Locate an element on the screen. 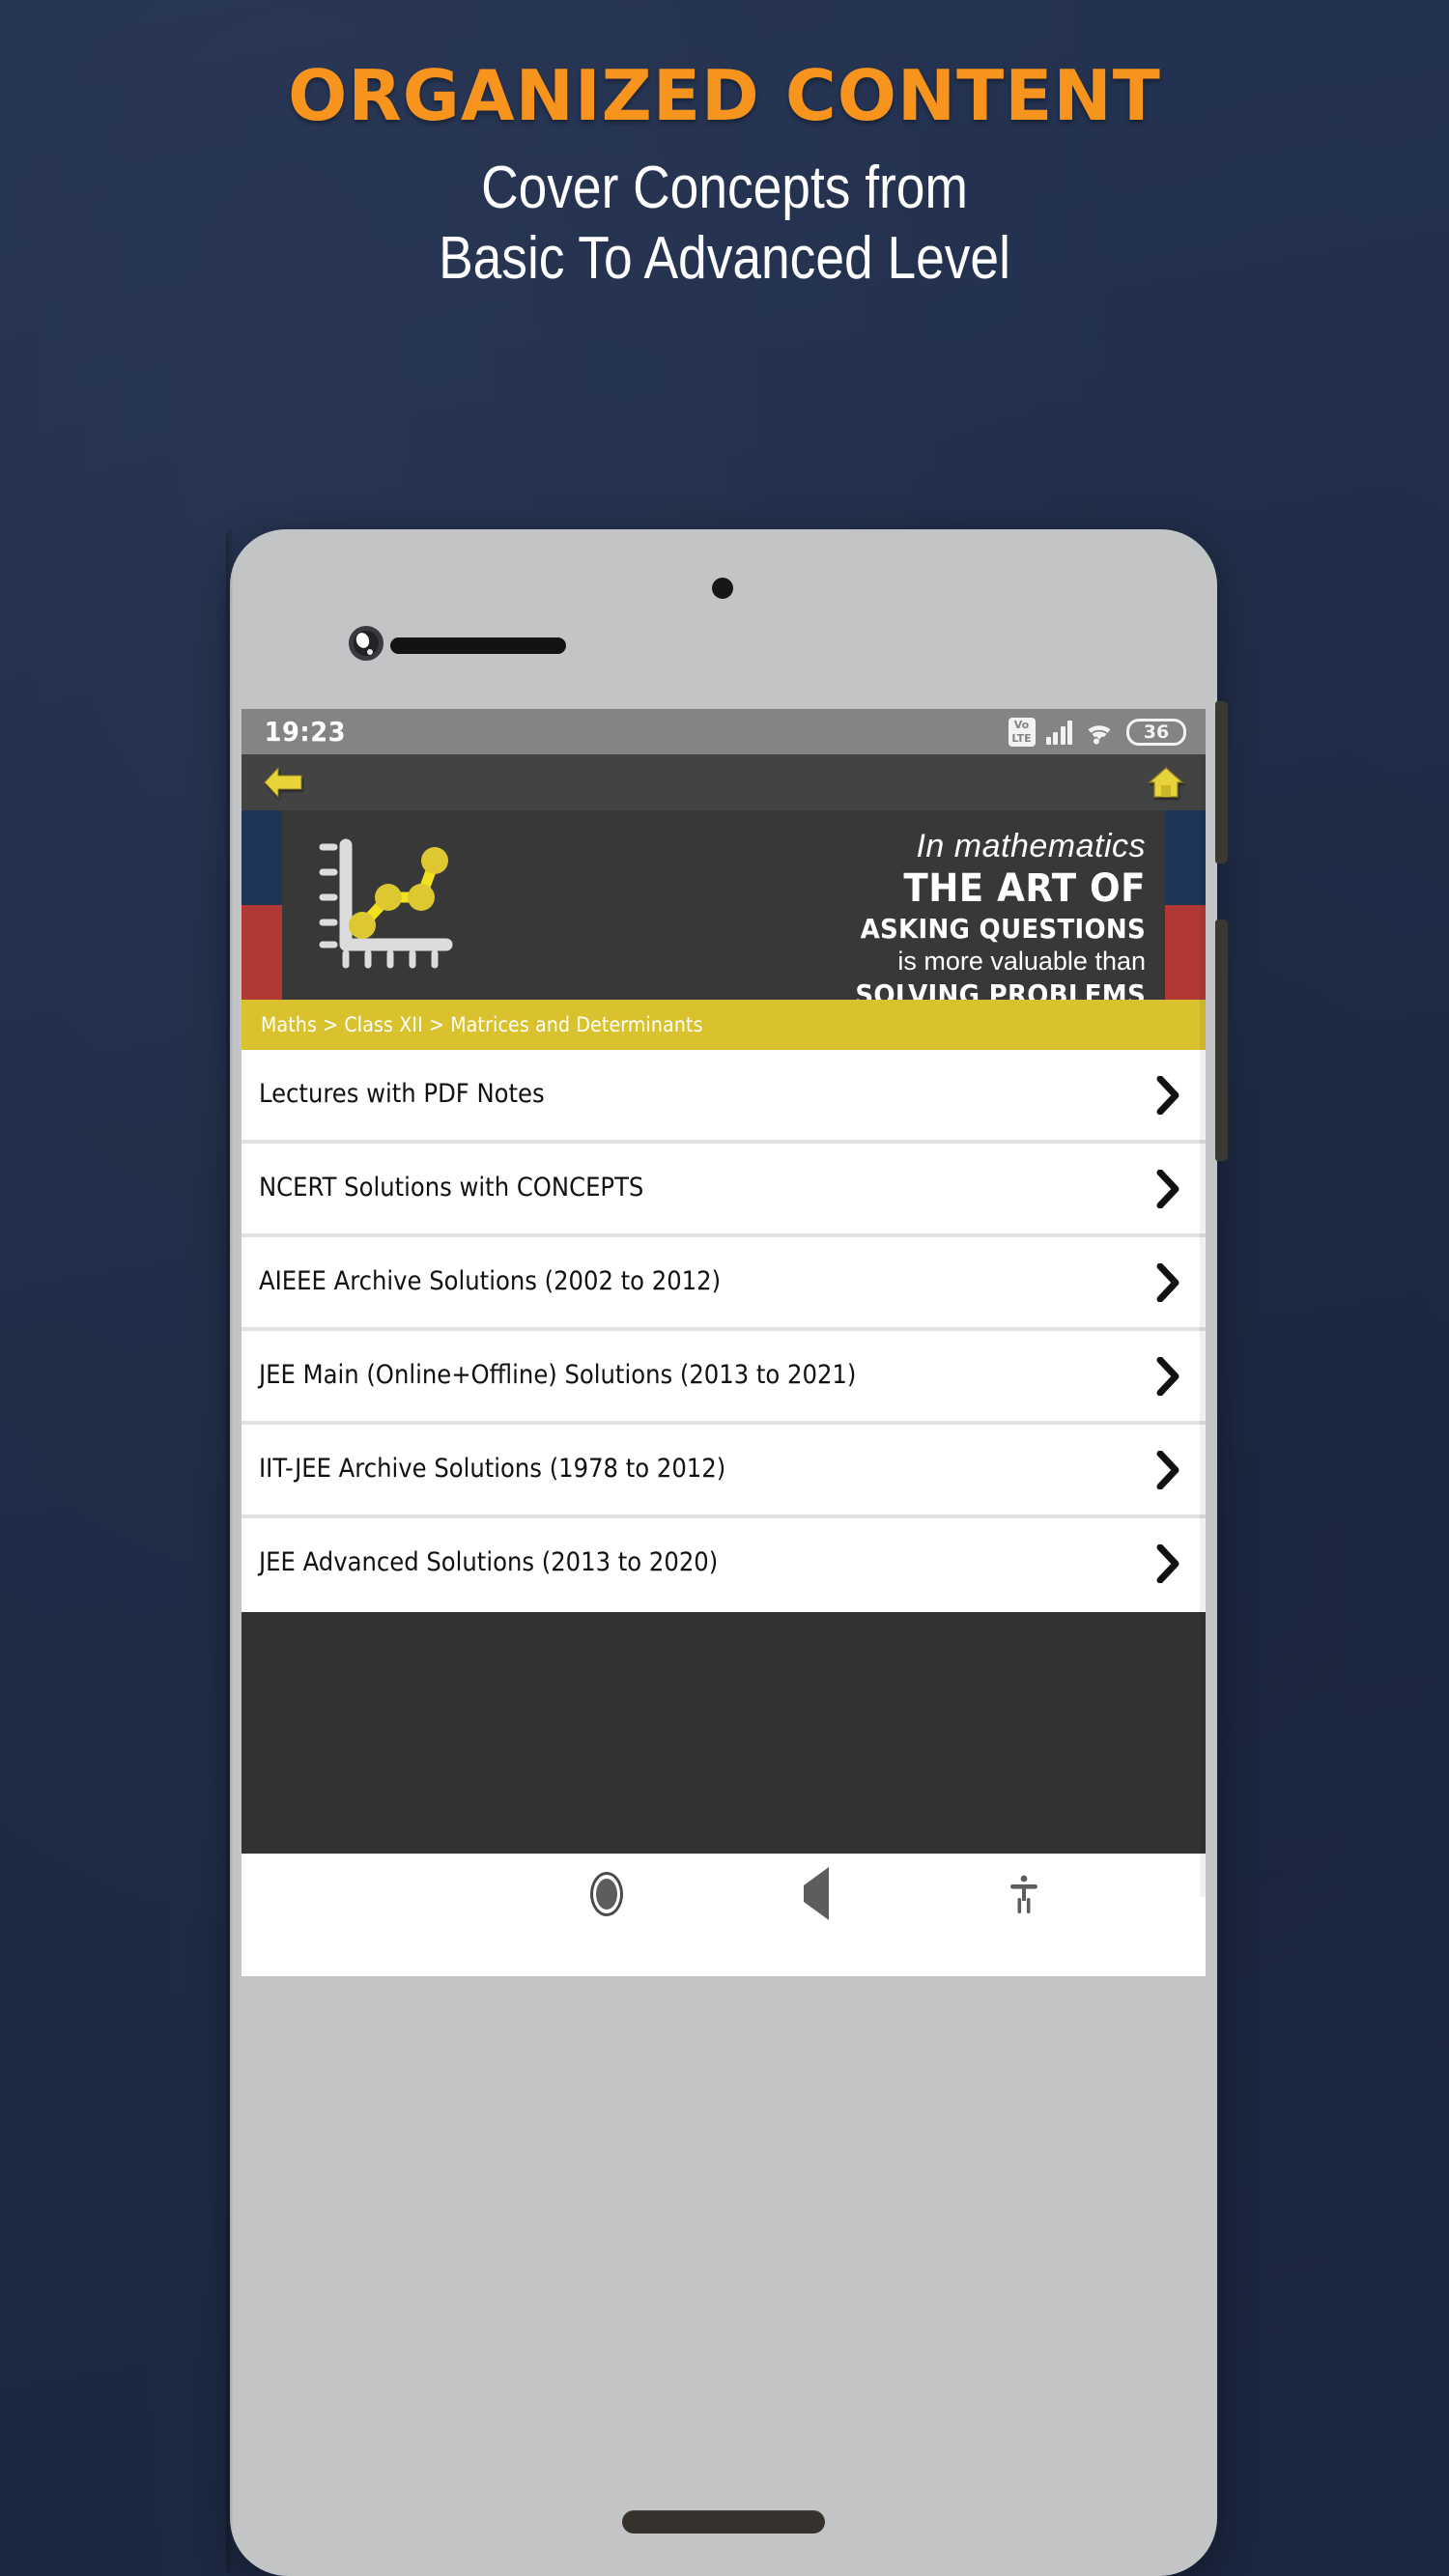 The width and height of the screenshot is (1449, 2576). battery-icon: 36 is located at coordinates (1156, 732).